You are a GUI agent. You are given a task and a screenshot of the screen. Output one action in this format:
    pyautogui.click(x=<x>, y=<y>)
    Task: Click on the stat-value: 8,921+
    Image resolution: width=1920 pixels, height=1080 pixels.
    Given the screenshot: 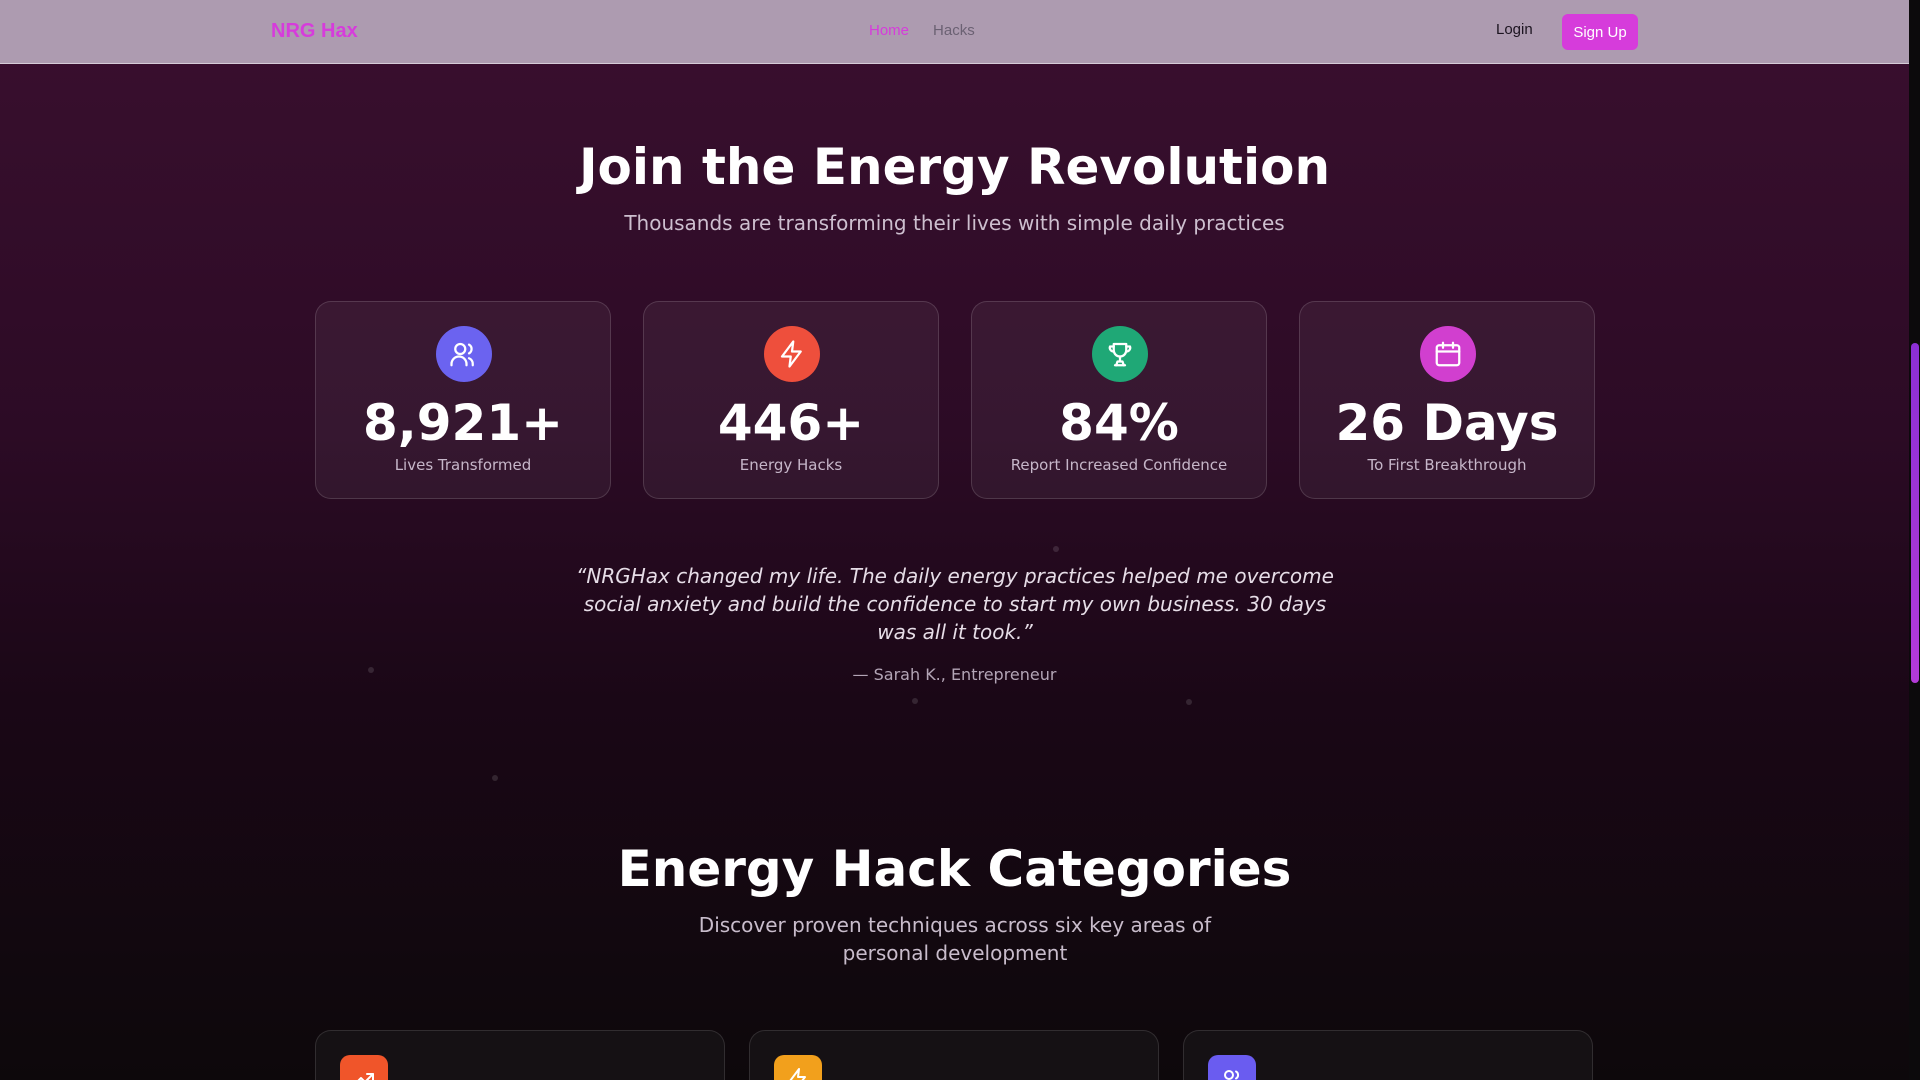 What is the action you would take?
    pyautogui.click(x=463, y=423)
    